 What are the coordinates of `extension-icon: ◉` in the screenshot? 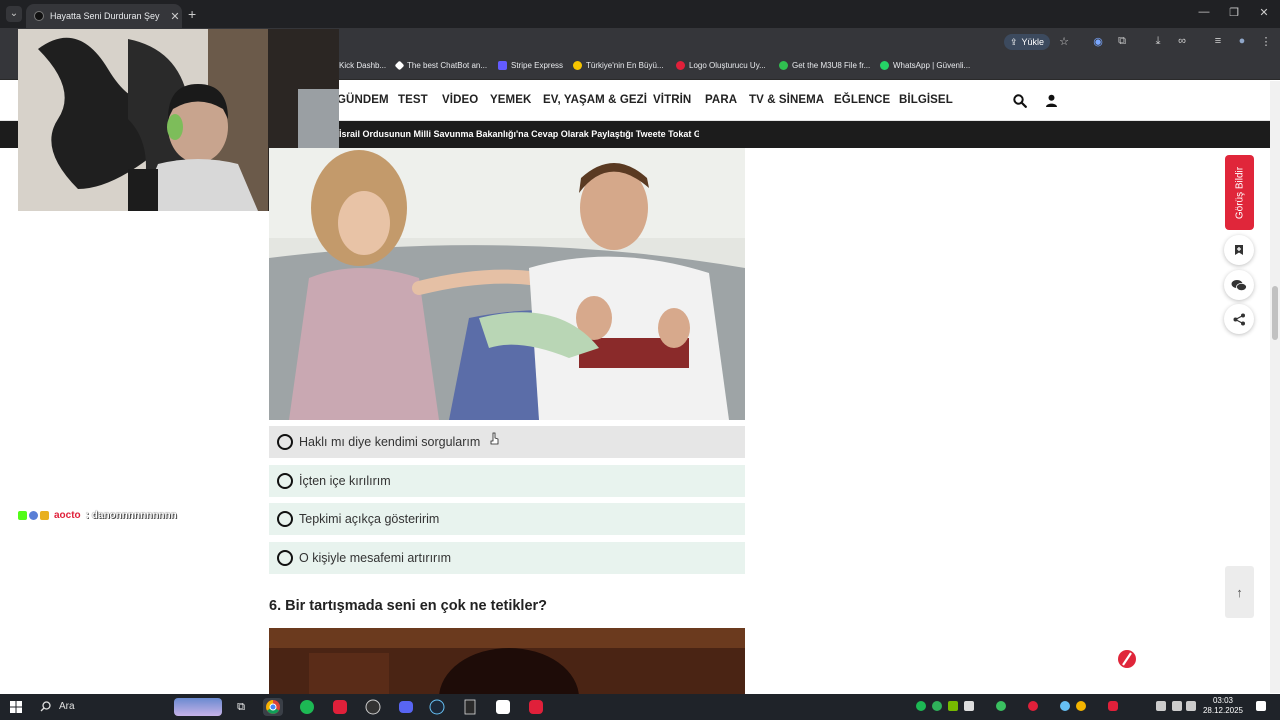 It's located at (1098, 41).